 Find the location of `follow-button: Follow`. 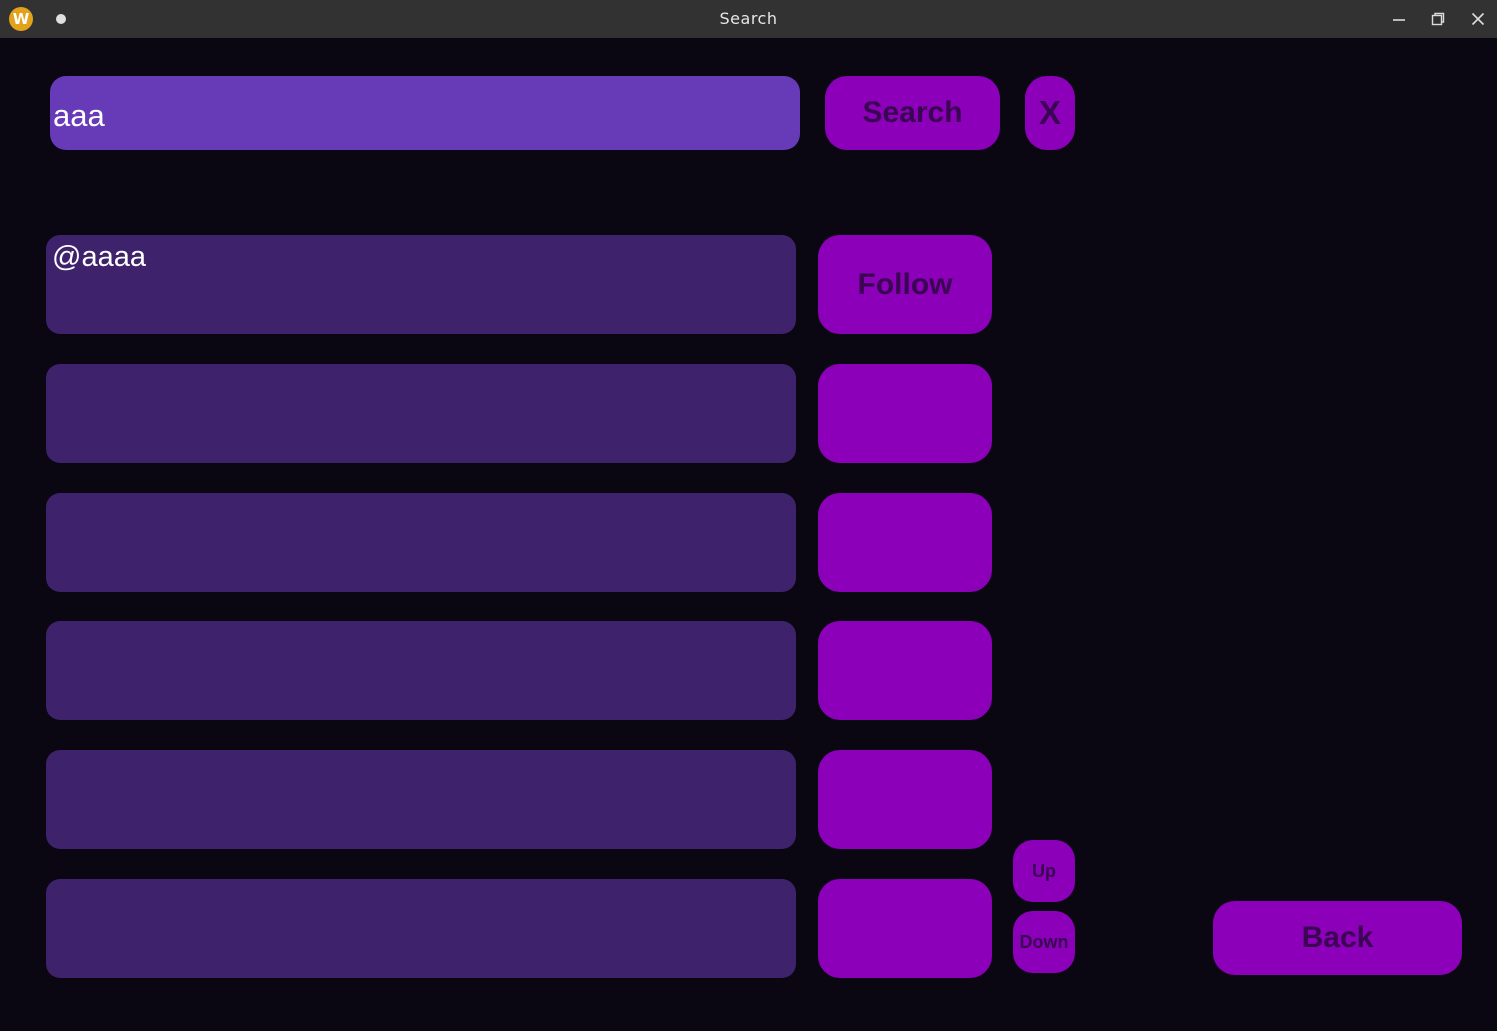

follow-button: Follow is located at coordinates (905, 284).